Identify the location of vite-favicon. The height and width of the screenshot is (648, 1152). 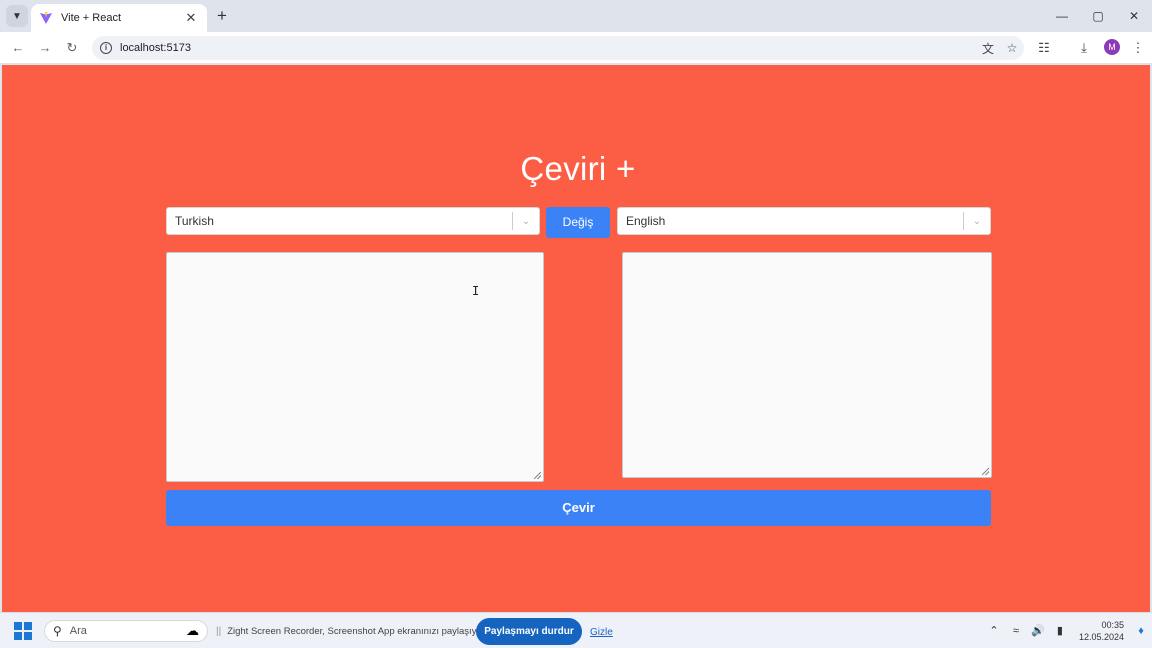
(46, 18).